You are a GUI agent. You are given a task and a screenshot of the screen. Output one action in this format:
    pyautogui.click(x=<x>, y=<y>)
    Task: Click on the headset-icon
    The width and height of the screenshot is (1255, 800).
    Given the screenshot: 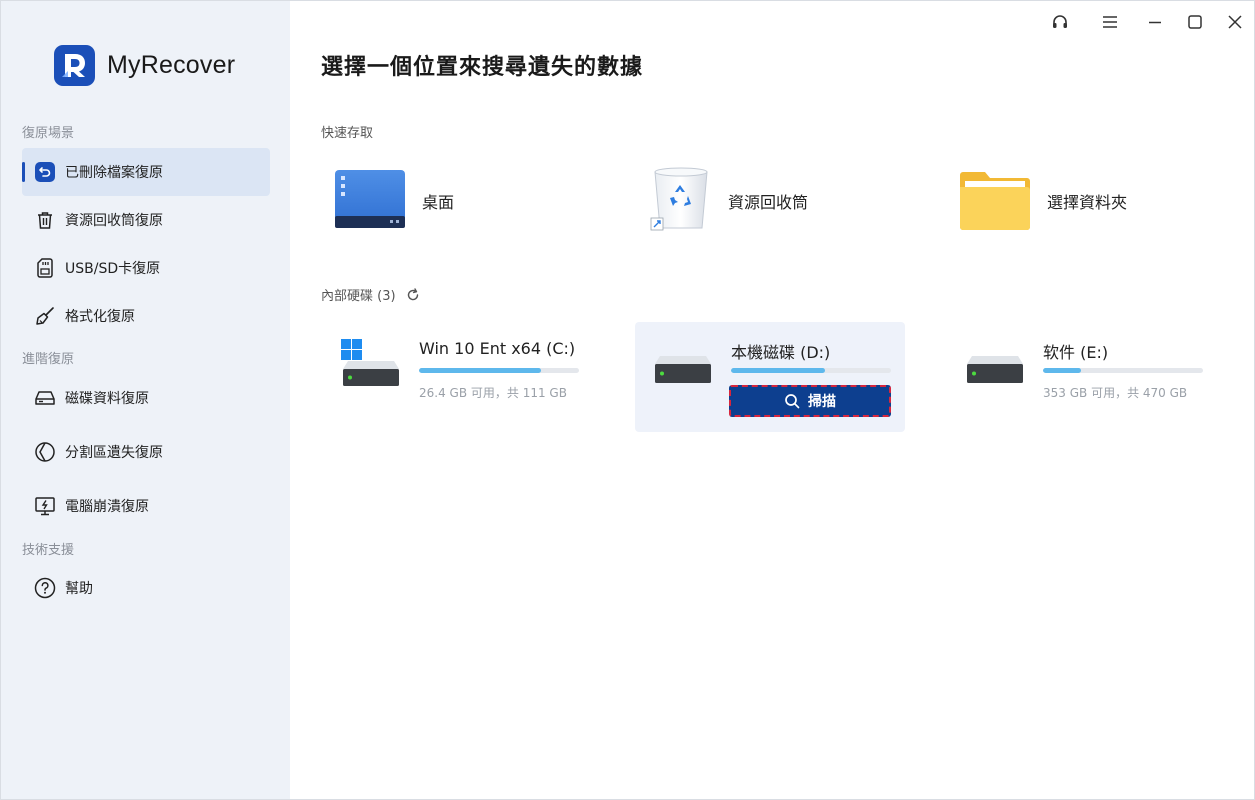 What is the action you would take?
    pyautogui.click(x=1060, y=22)
    